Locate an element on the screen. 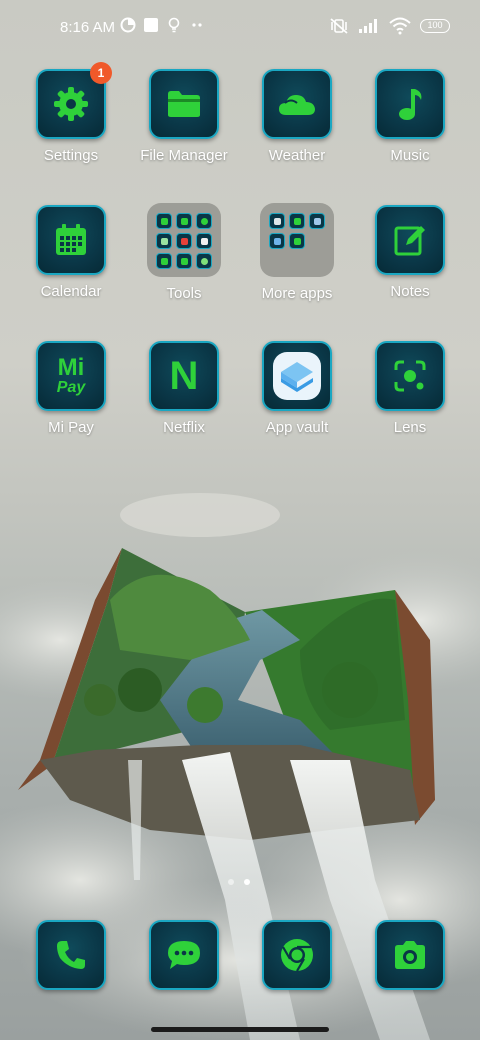  app-calendar: Calendar is located at coordinates (71, 260).